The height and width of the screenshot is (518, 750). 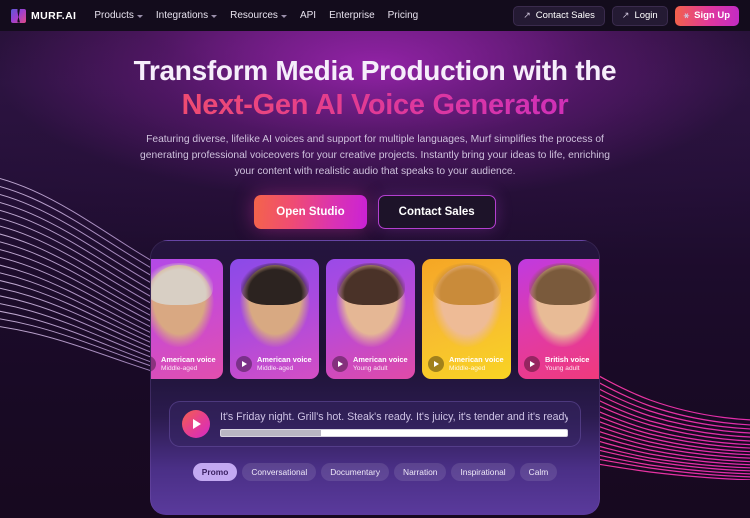 What do you see at coordinates (565, 15) in the screenshot?
I see `contact-sales-label: Contact Sales` at bounding box center [565, 15].